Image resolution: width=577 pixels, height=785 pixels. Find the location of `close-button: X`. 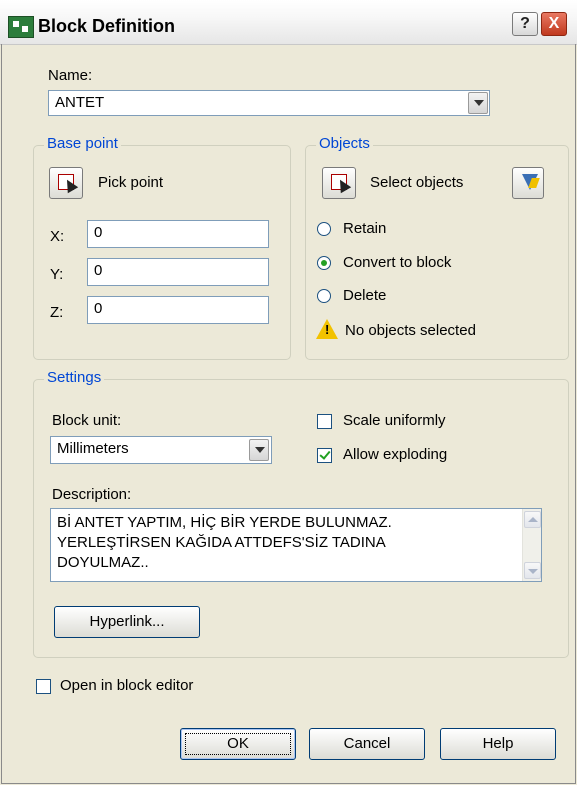

close-button: X is located at coordinates (554, 24).